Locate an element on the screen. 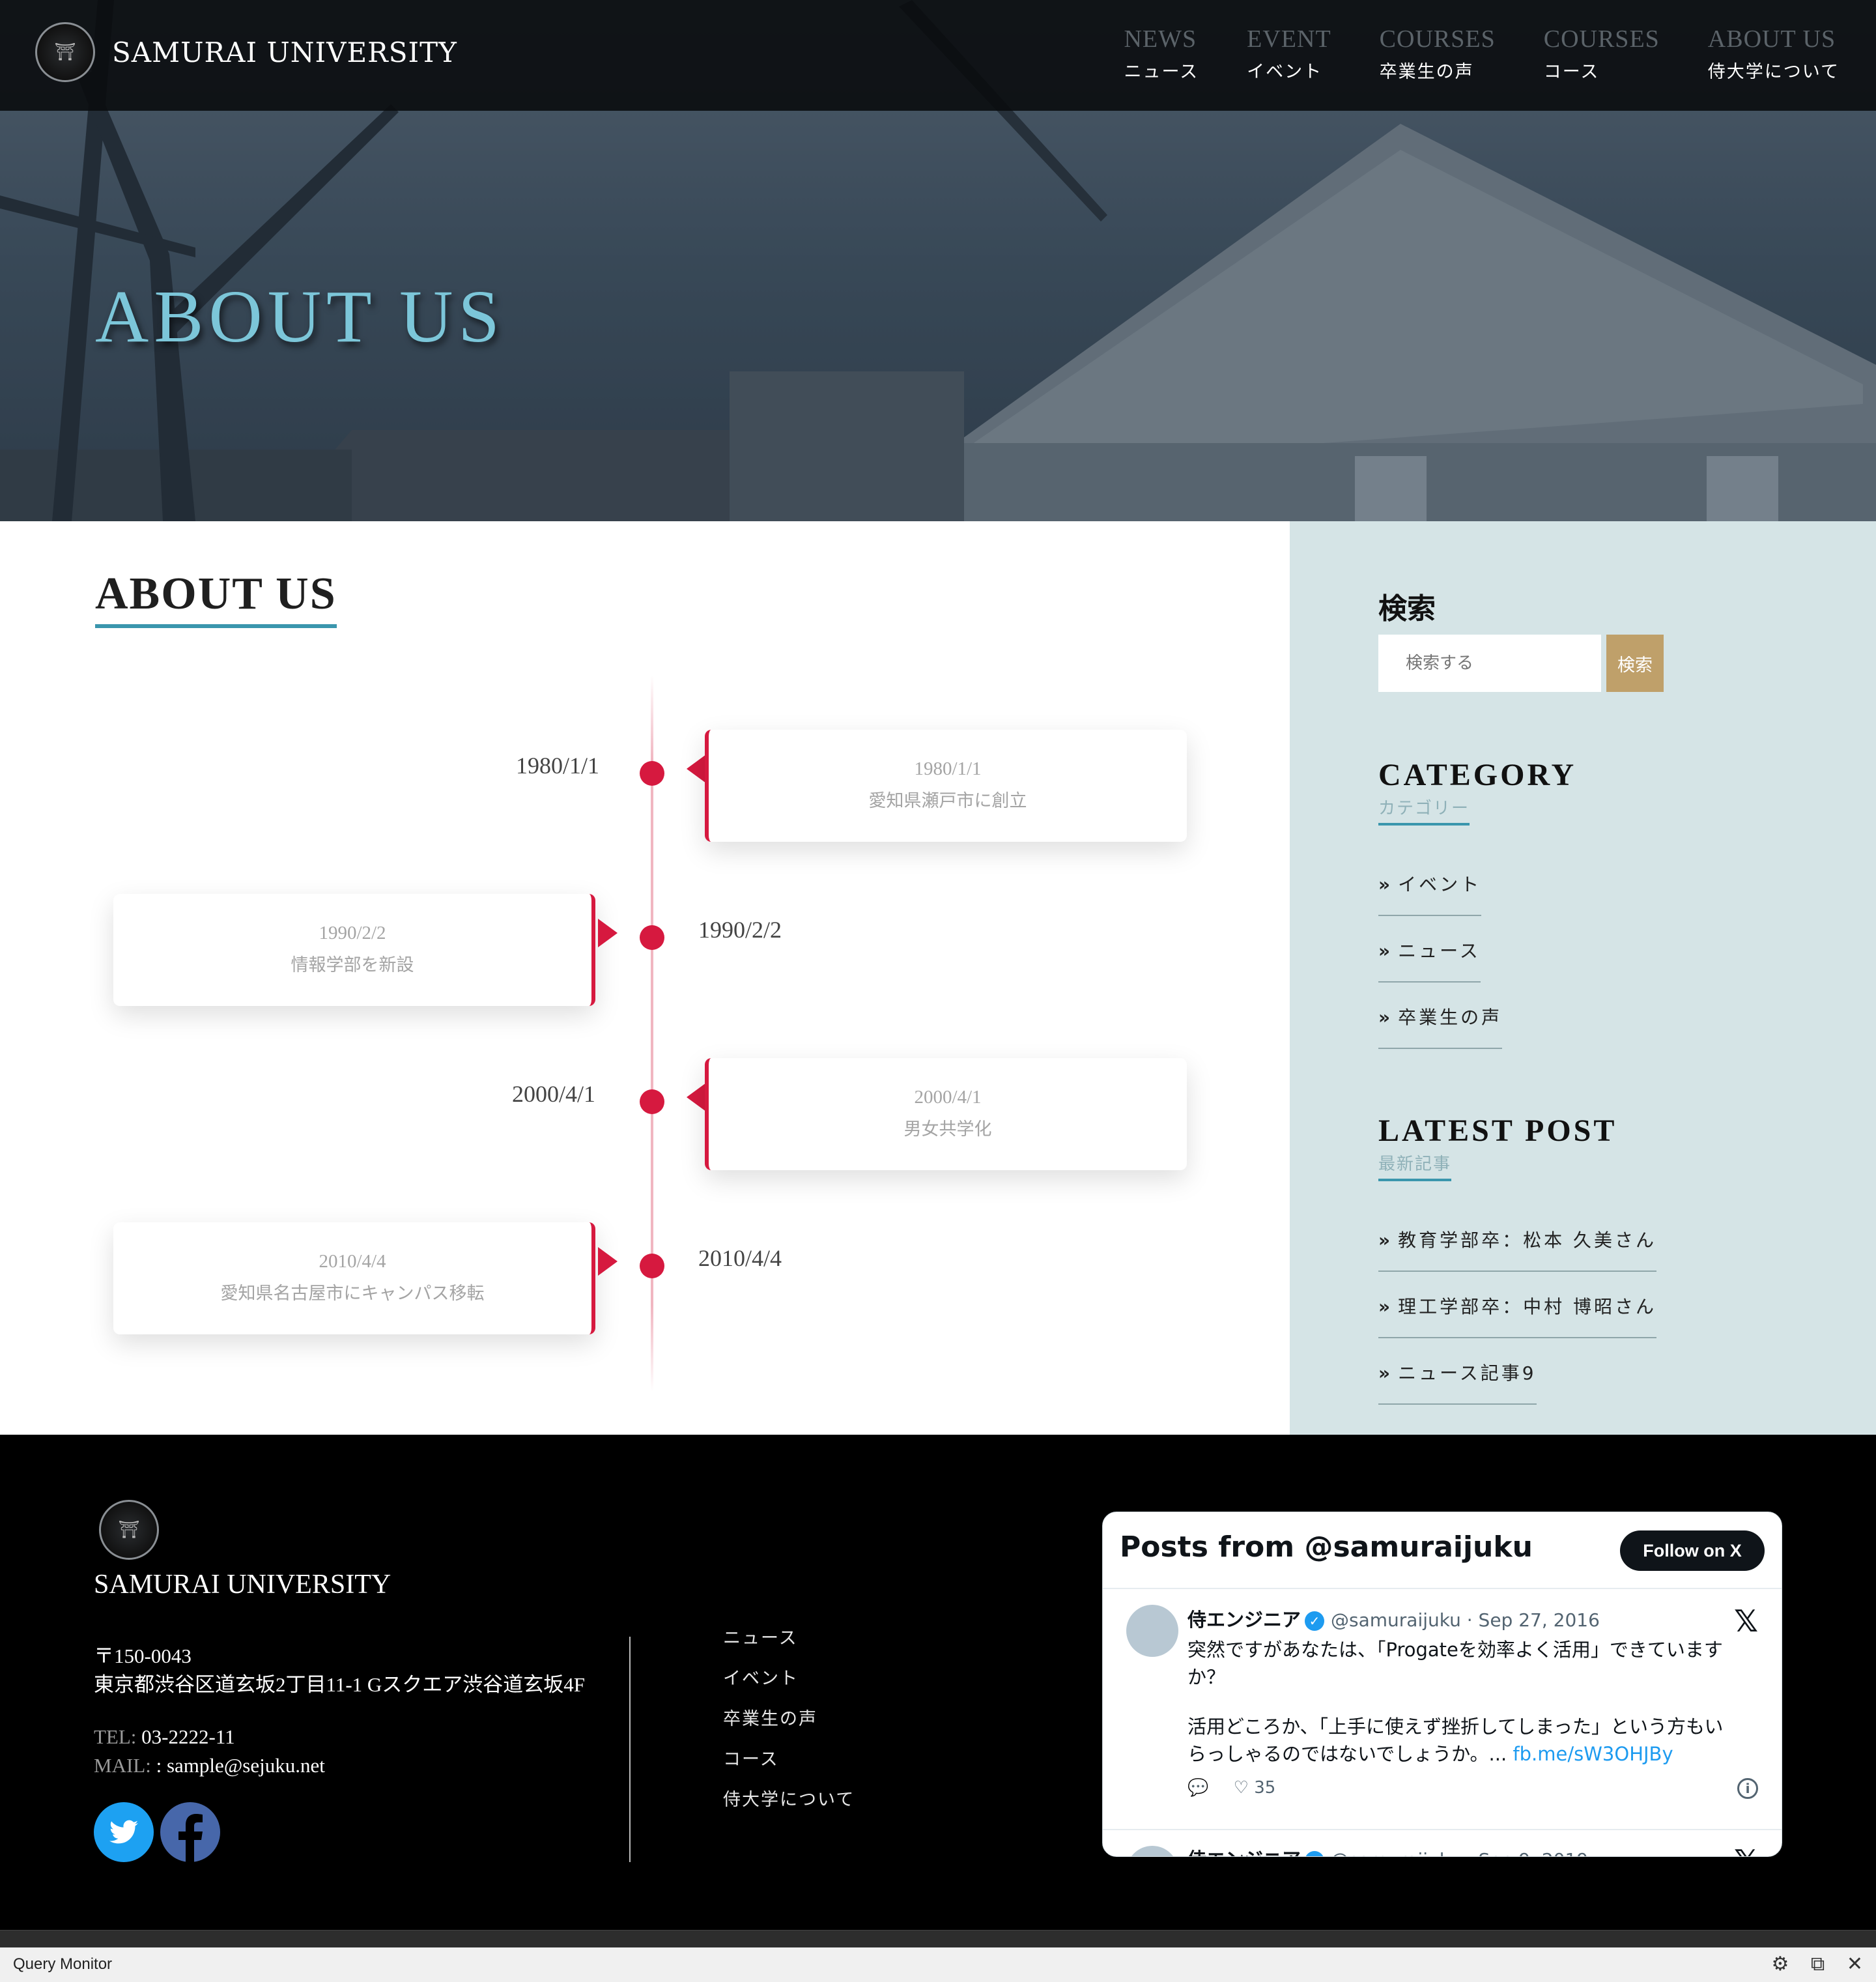 The image size is (1876, 1982). tweet-handle-date: @samuraijuku · Sep 9, 2019 is located at coordinates (1459, 1852).